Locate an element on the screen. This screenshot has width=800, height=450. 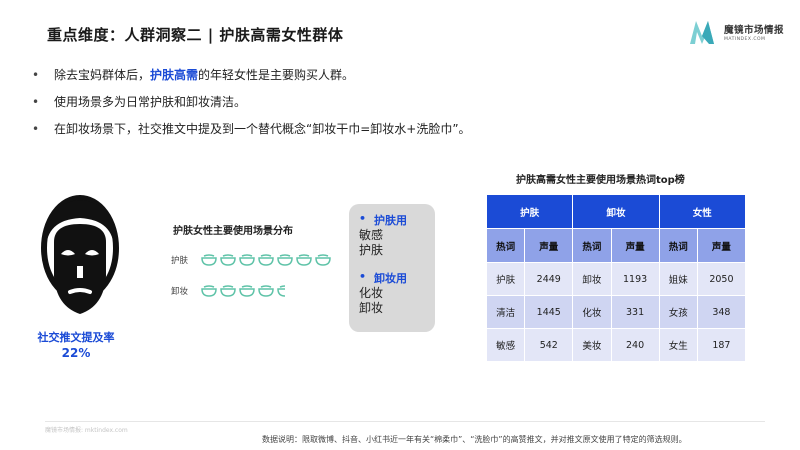
page-title: 重点维度：人群洞察二 | 护肤高需女性群体 is located at coordinates (195, 35).